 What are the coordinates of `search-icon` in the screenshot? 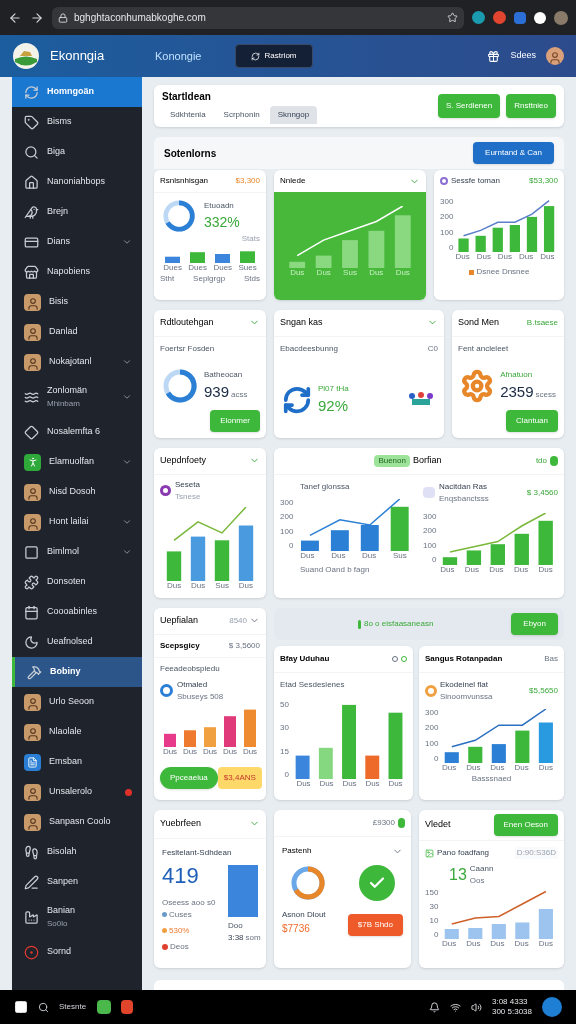 It's located at (43, 1007).